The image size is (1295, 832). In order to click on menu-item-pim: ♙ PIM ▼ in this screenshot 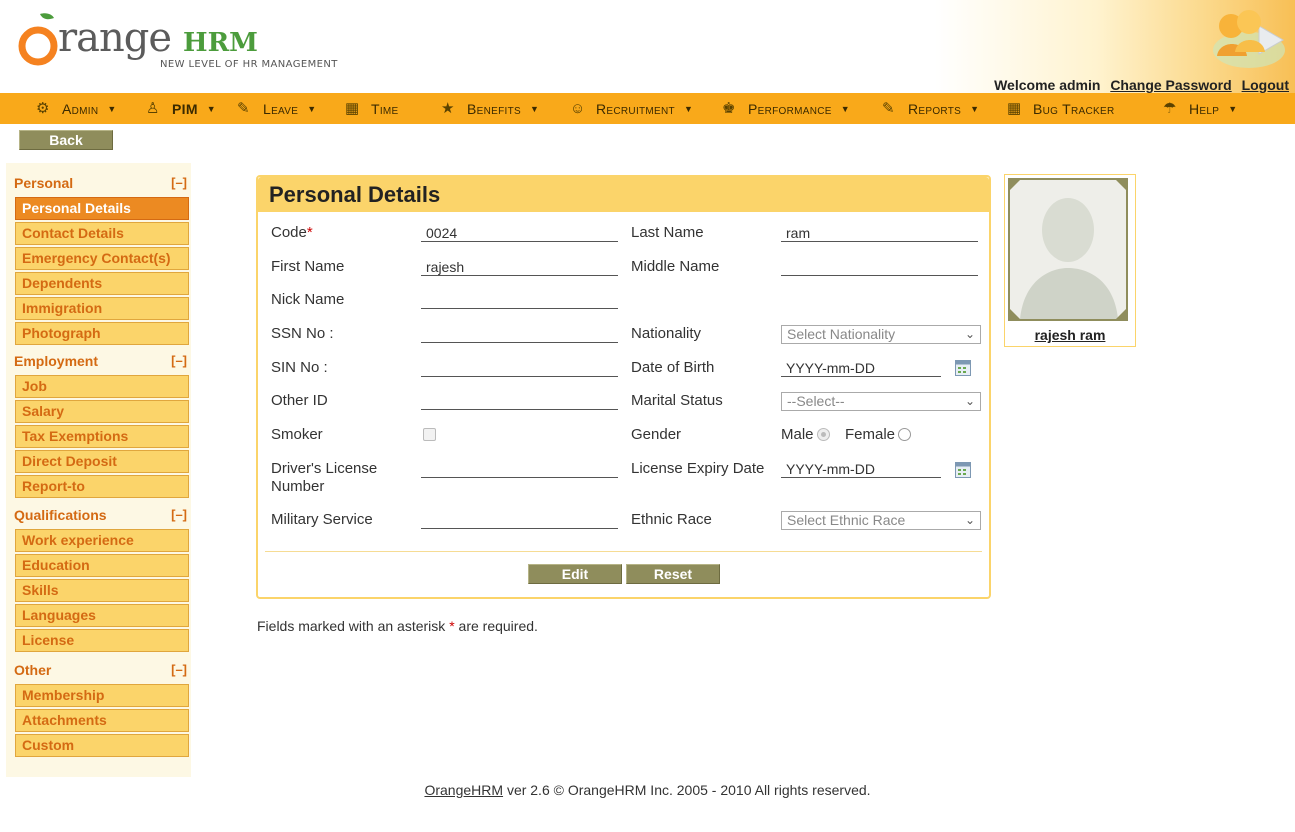, I will do `click(181, 108)`.